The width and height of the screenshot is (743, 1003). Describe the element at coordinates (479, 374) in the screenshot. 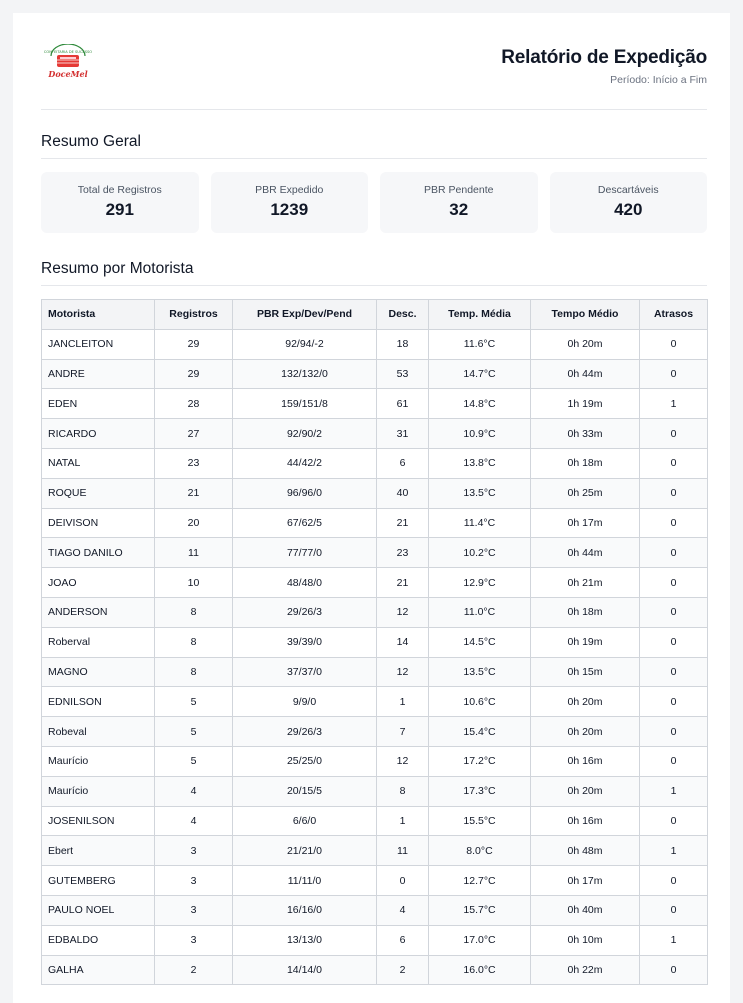

I see `cell-temp-media: 14.7°C` at that location.